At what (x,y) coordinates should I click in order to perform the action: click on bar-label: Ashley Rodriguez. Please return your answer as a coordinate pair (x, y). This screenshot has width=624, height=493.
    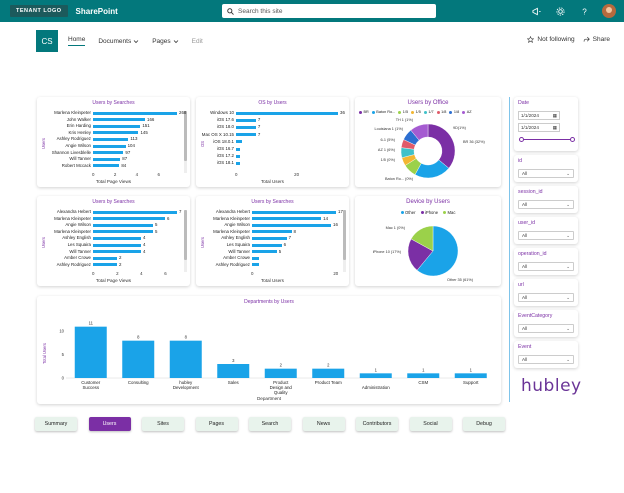
    Looking at the image, I should click on (232, 264).